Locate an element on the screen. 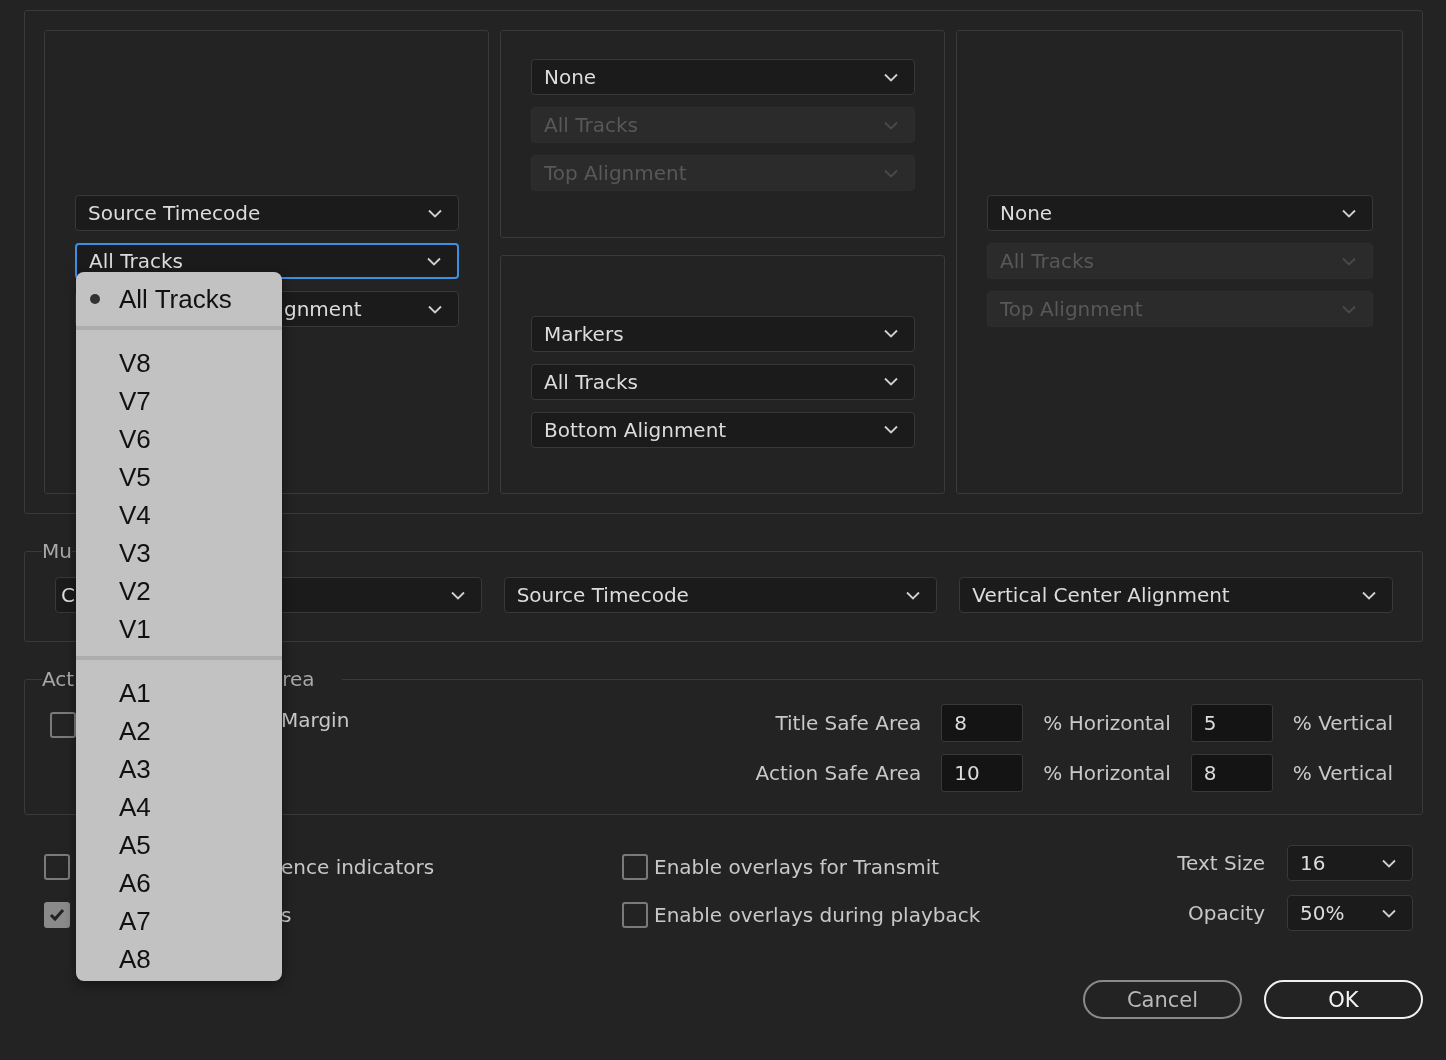 The image size is (1446, 1060). checkbox-label: Enable overlays during playback is located at coordinates (817, 915).